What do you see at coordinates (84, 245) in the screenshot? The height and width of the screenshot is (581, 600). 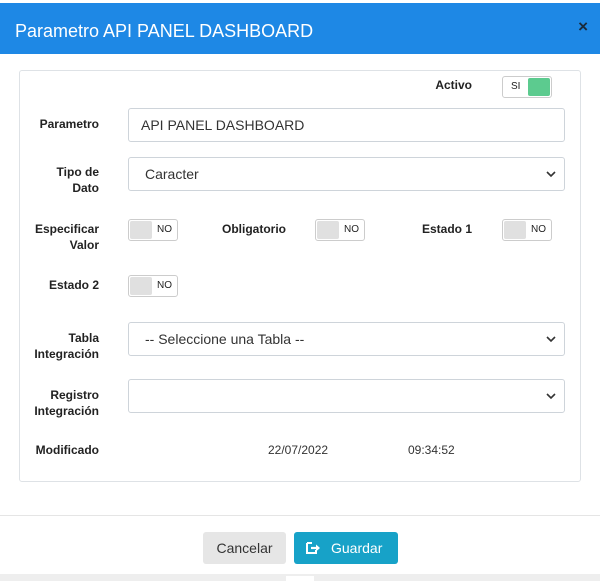 I see `especificar-valor-label-line2: Valor` at bounding box center [84, 245].